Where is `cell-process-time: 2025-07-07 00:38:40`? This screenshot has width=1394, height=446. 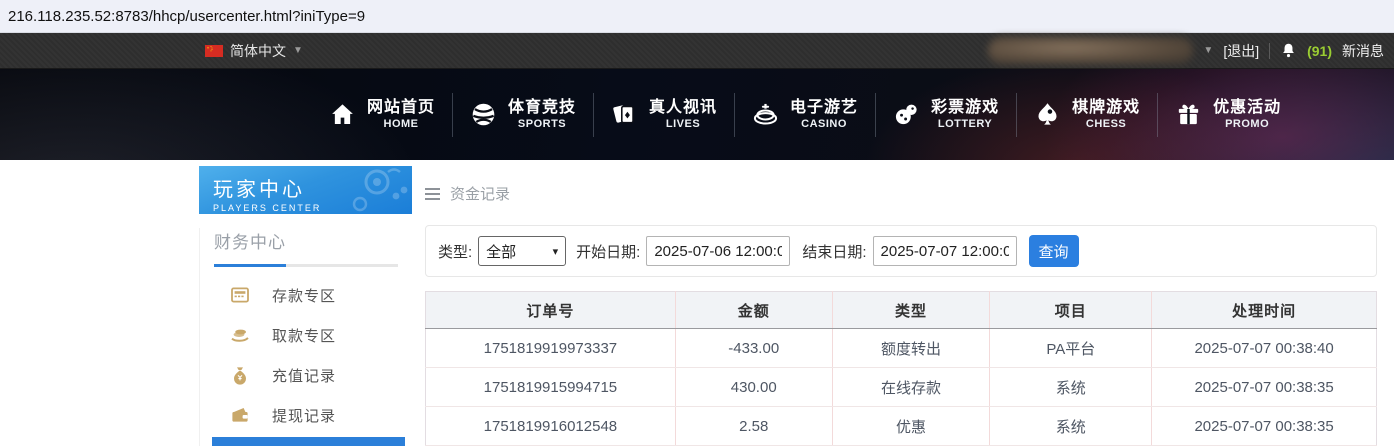 cell-process-time: 2025-07-07 00:38:40 is located at coordinates (1264, 348).